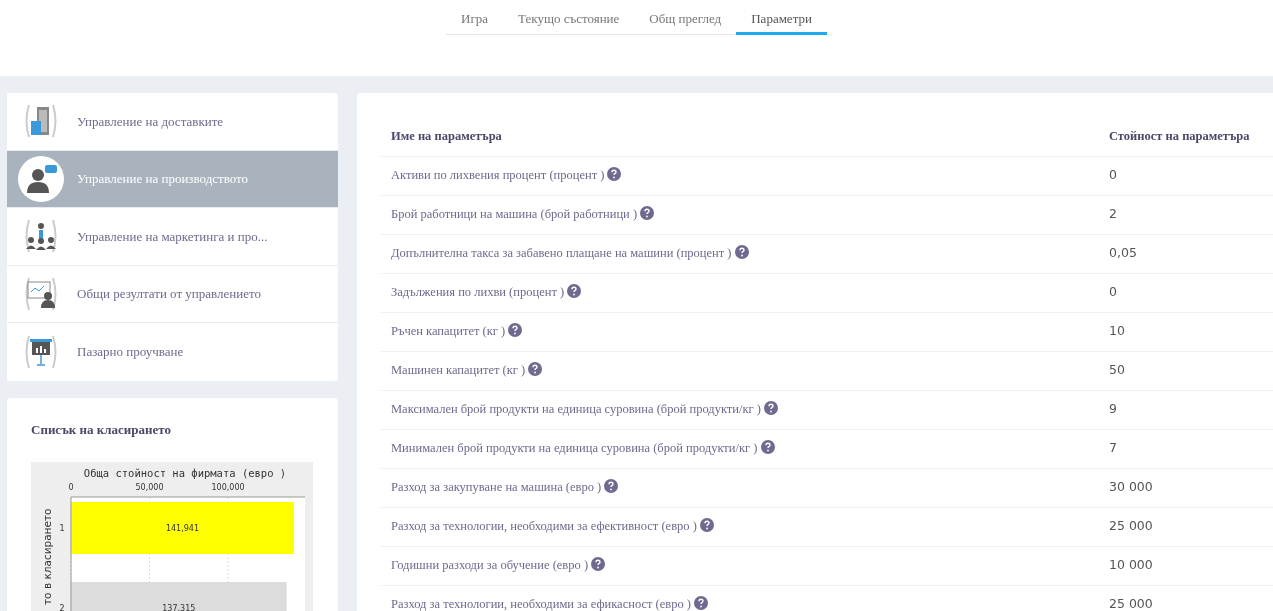 Image resolution: width=1273 pixels, height=611 pixels. I want to click on parameter-name: Разход за технологии, необходими за ефикасност (евро ), so click(541, 604).